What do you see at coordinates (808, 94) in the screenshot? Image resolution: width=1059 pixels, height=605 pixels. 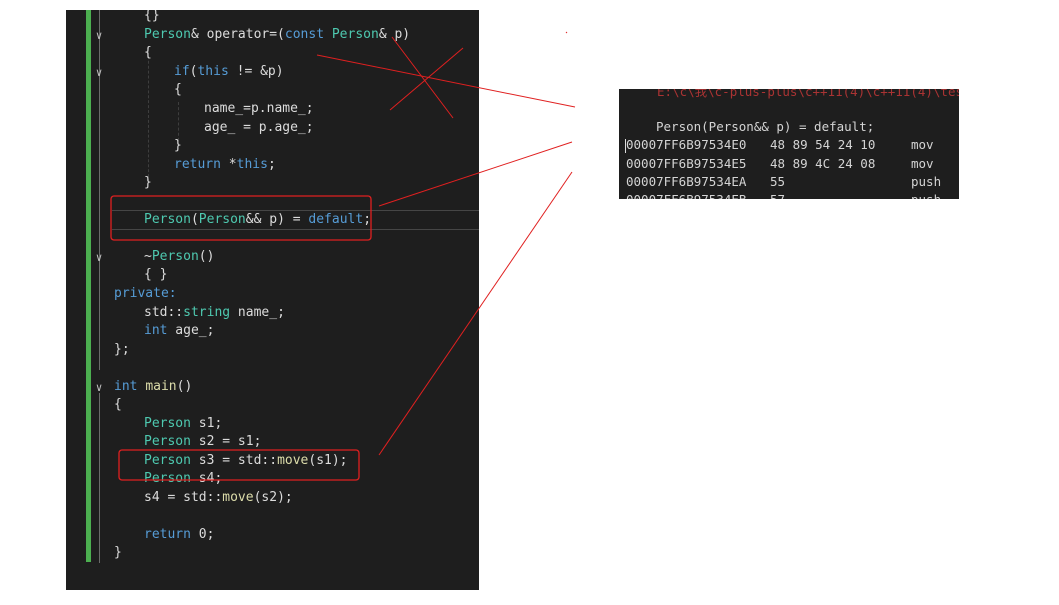 I see `source-path: E:\c\我\c-plus-plus\c++11(4)\c++11(4)\tes` at bounding box center [808, 94].